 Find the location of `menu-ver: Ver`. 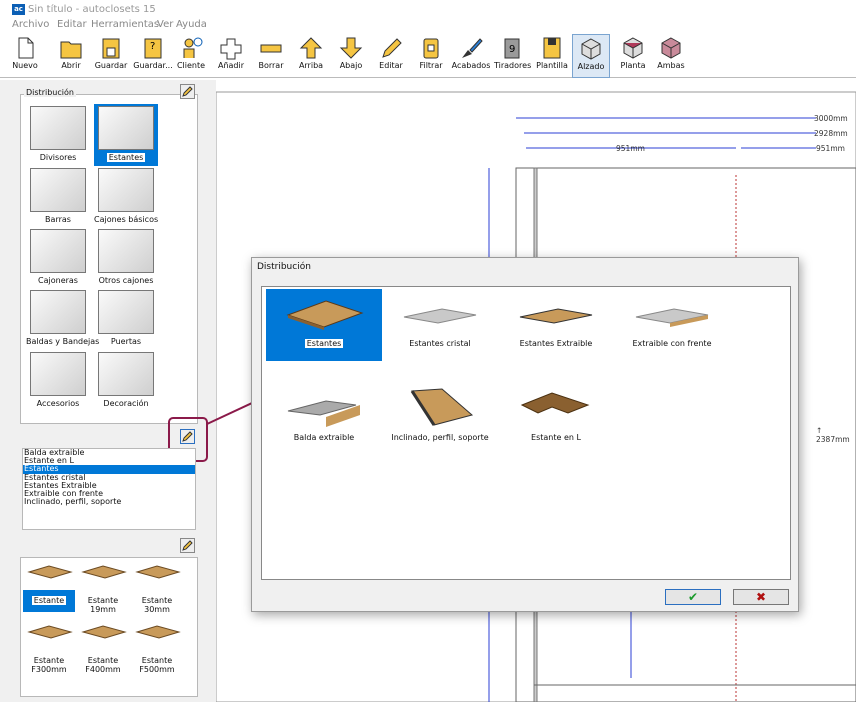

menu-ver: Ver is located at coordinates (165, 24).